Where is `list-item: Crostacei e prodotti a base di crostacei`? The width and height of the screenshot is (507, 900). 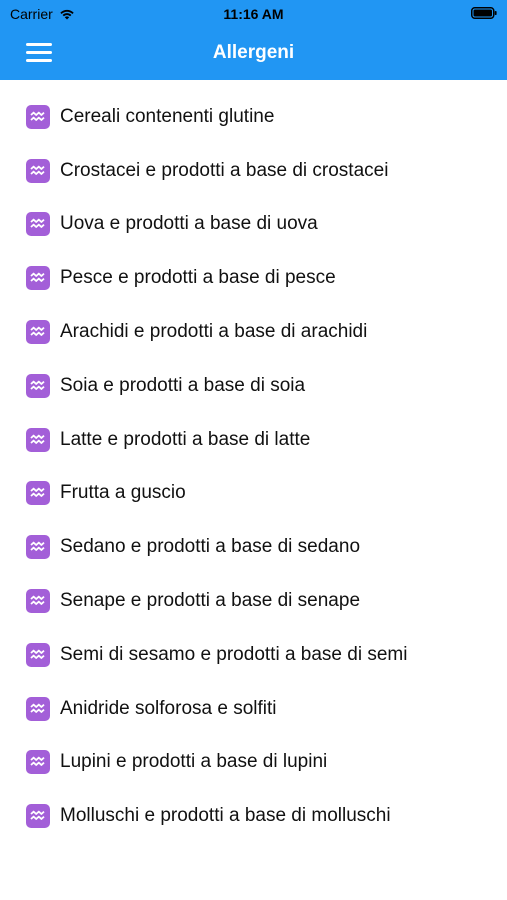
list-item: Crostacei e prodotti a base di crostacei is located at coordinates (253, 171).